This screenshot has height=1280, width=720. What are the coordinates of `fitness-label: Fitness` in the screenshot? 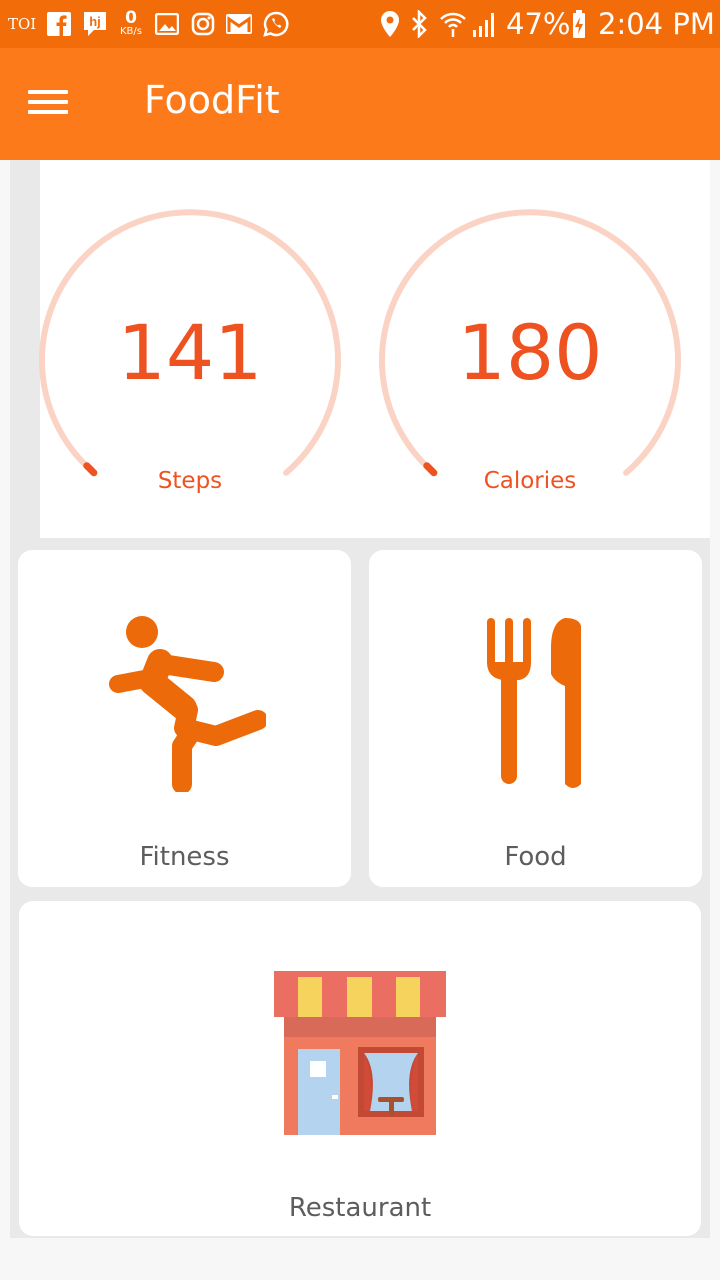 It's located at (184, 857).